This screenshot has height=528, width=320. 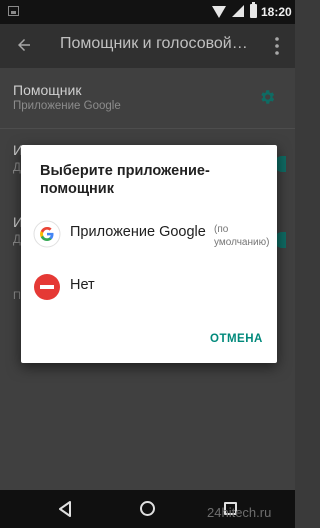 What do you see at coordinates (17, 240) in the screenshot?
I see `setting-3-subtitle: Д` at bounding box center [17, 240].